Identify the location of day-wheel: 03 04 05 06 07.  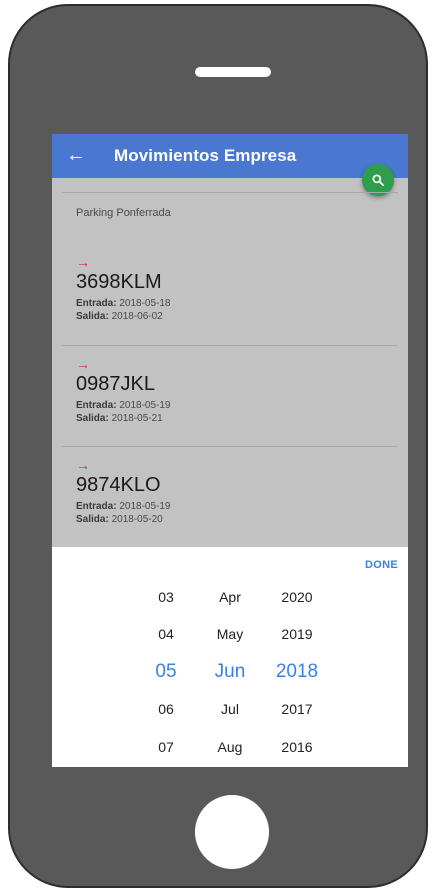
(166, 677).